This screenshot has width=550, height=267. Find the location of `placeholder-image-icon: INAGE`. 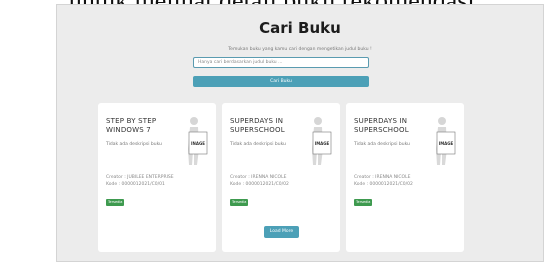

placeholder-image-icon: INAGE is located at coordinates (198, 141).